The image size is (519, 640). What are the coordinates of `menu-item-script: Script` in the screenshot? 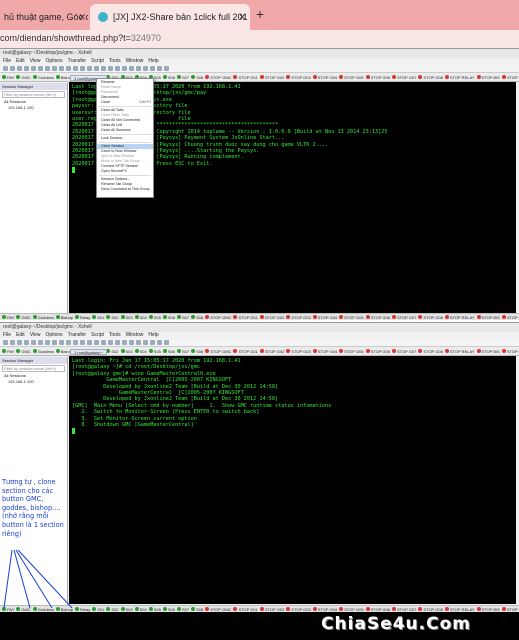 It's located at (97, 61).